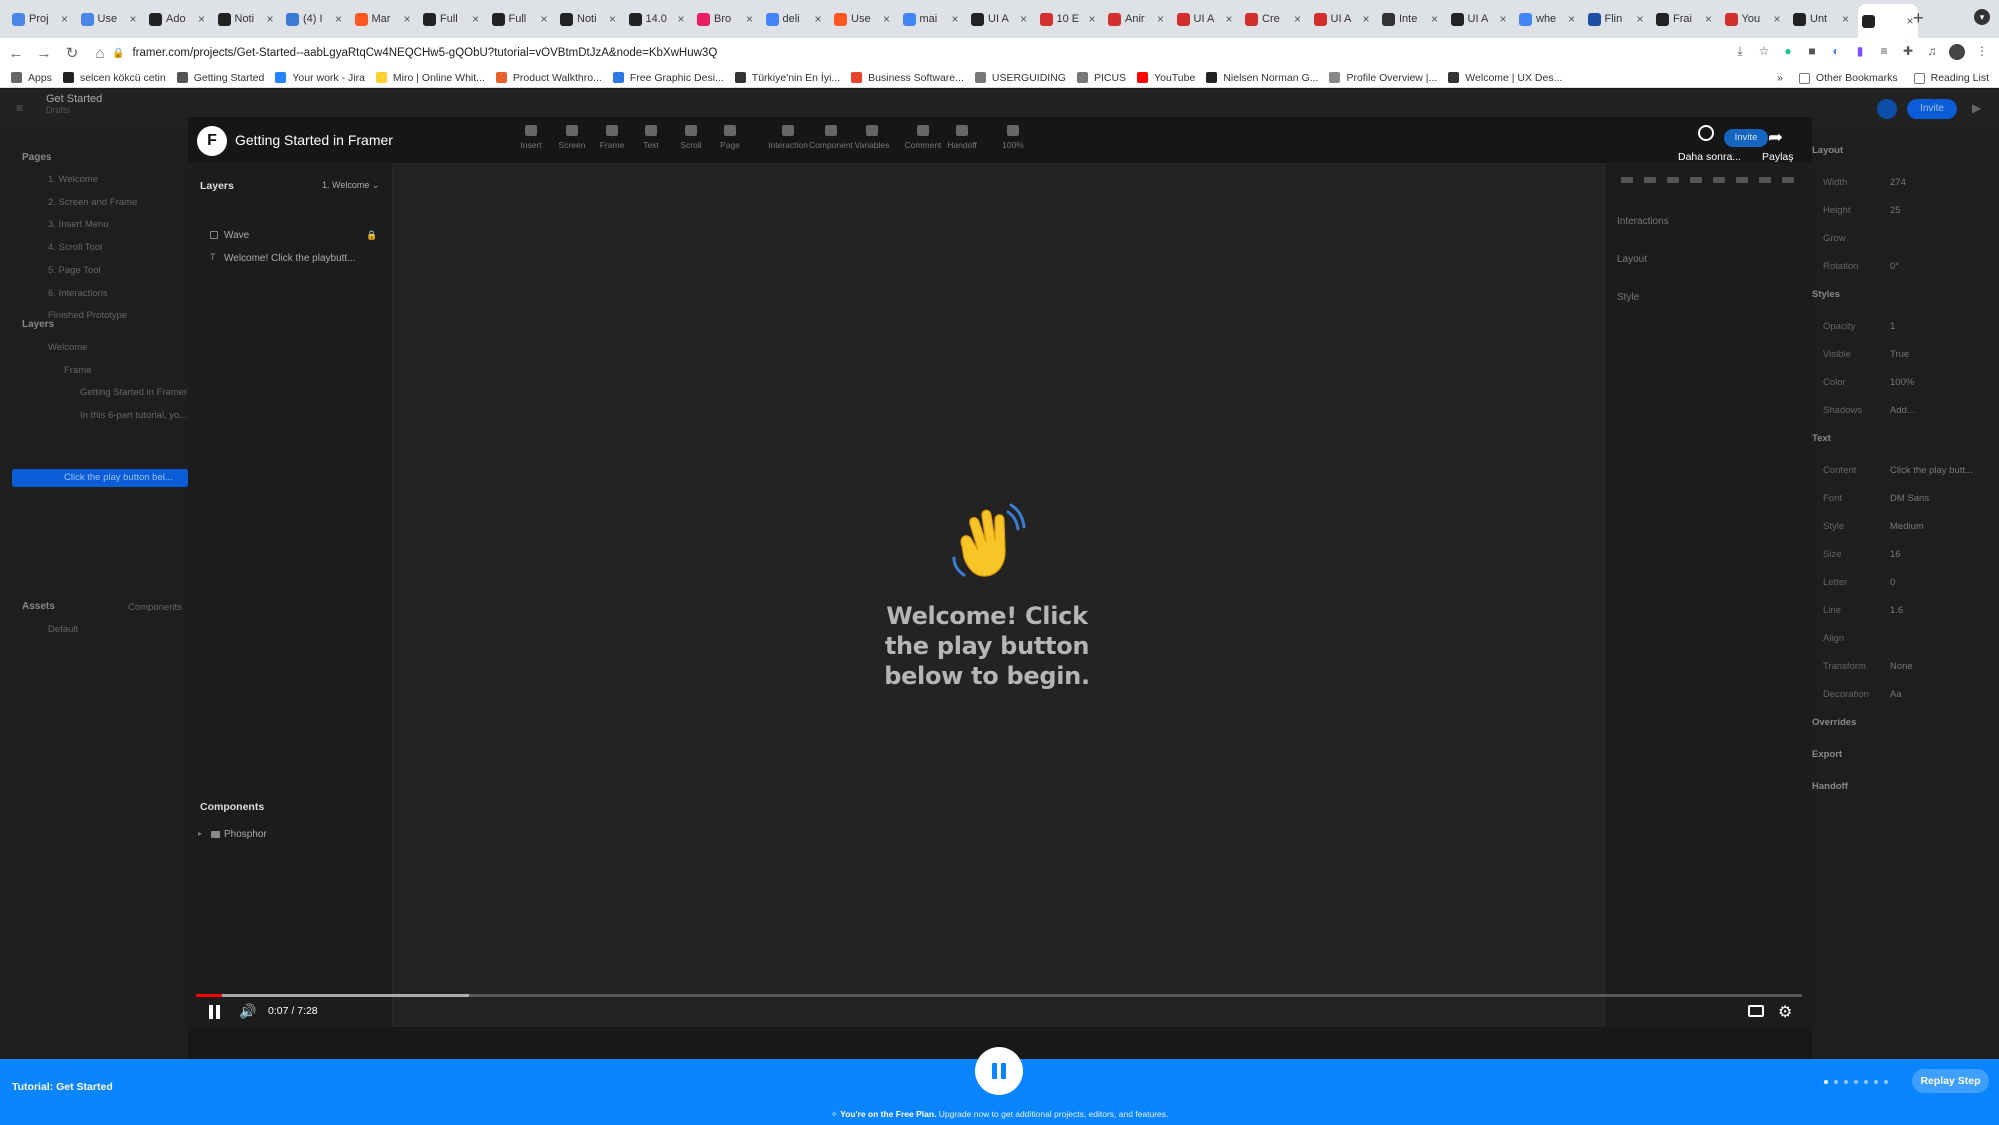 This screenshot has height=1125, width=1999. I want to click on home-icon: ⌂, so click(100, 53).